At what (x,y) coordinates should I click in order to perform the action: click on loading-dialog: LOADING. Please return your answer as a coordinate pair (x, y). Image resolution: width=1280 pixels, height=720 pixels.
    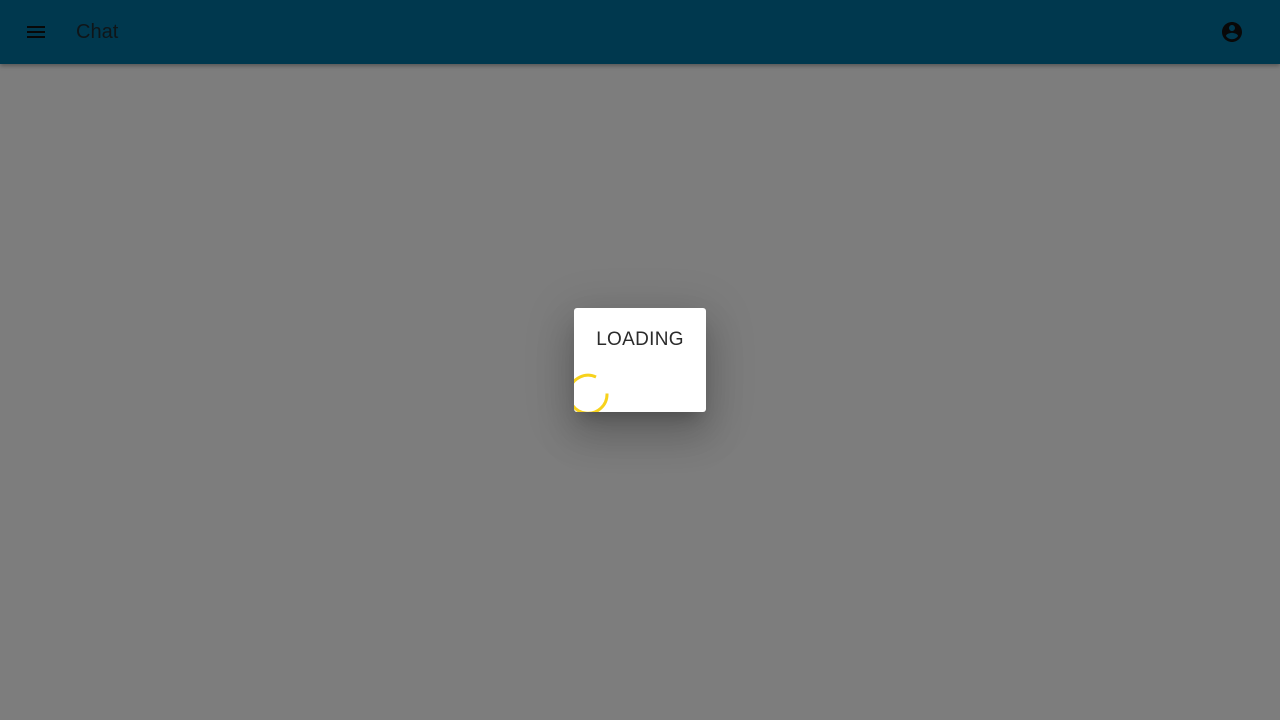
    Looking at the image, I should click on (640, 360).